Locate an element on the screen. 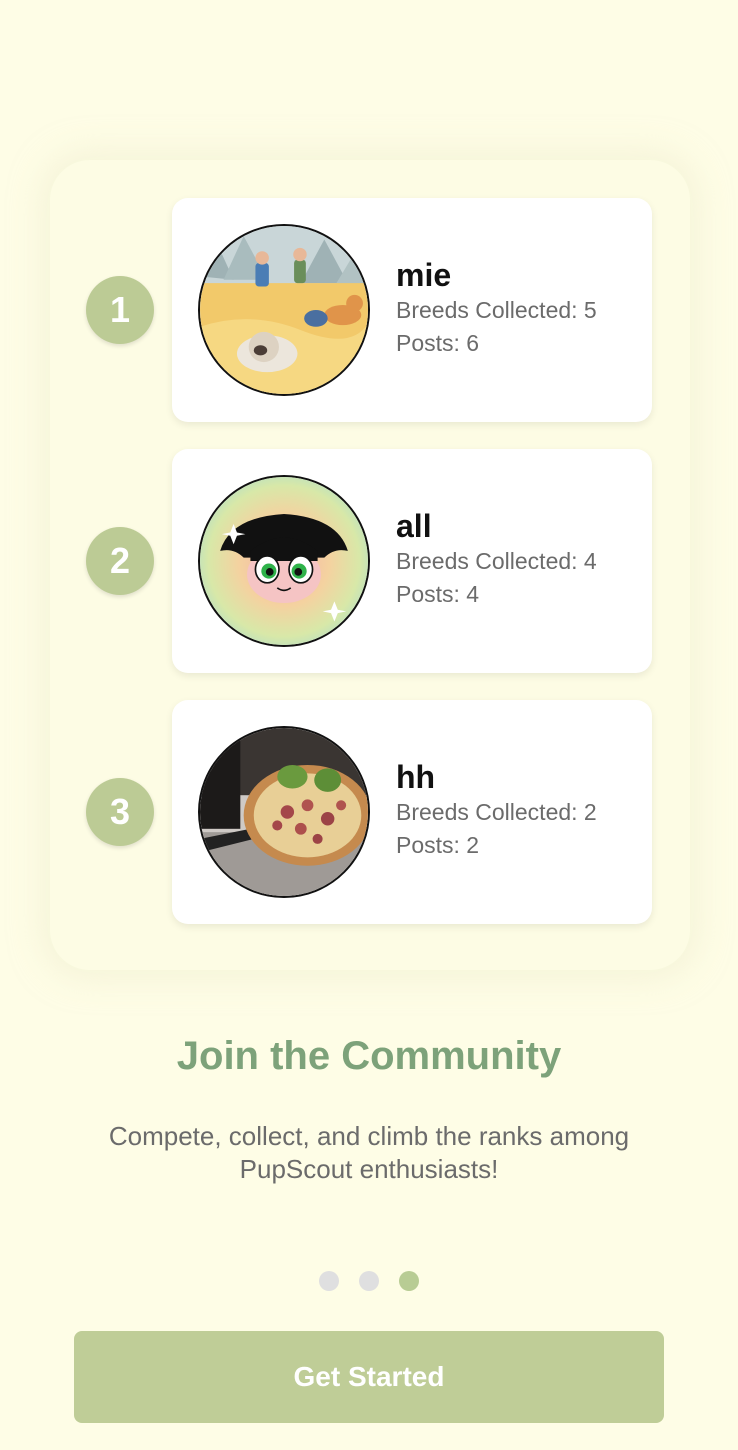 This screenshot has height=1450, width=738. rank-badge: 3 is located at coordinates (120, 812).